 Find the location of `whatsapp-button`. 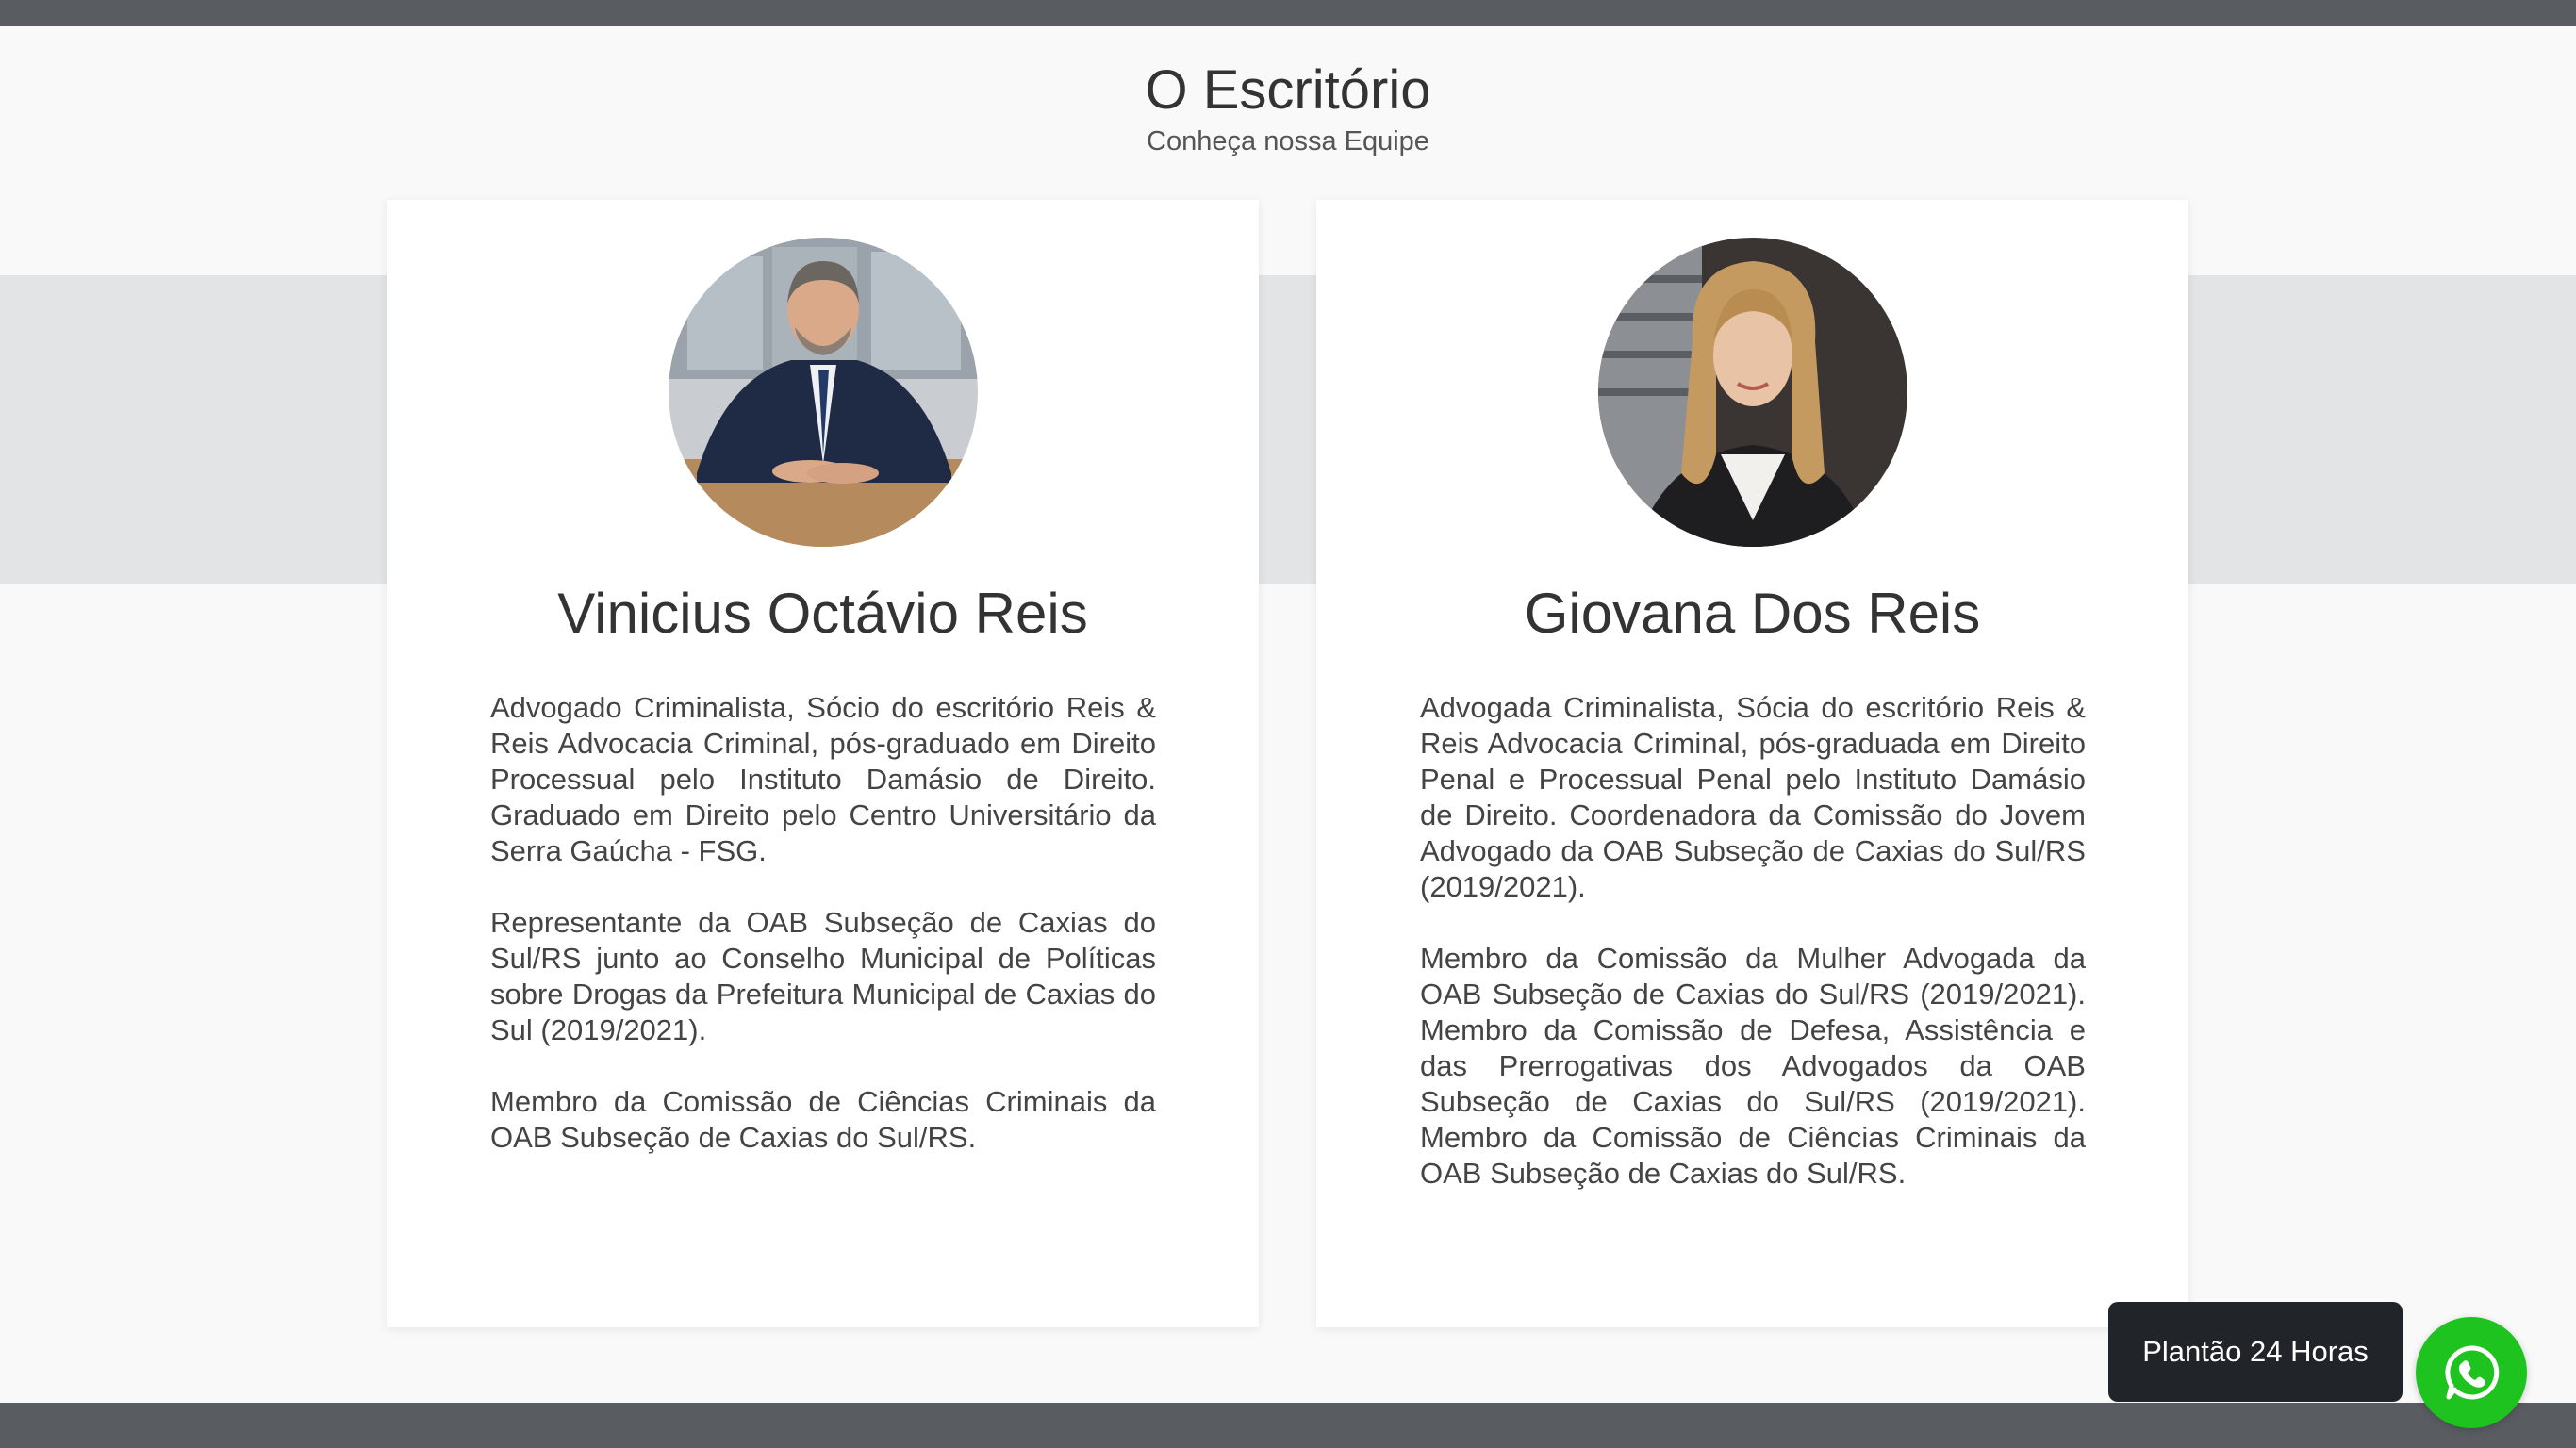

whatsapp-button is located at coordinates (2471, 1372).